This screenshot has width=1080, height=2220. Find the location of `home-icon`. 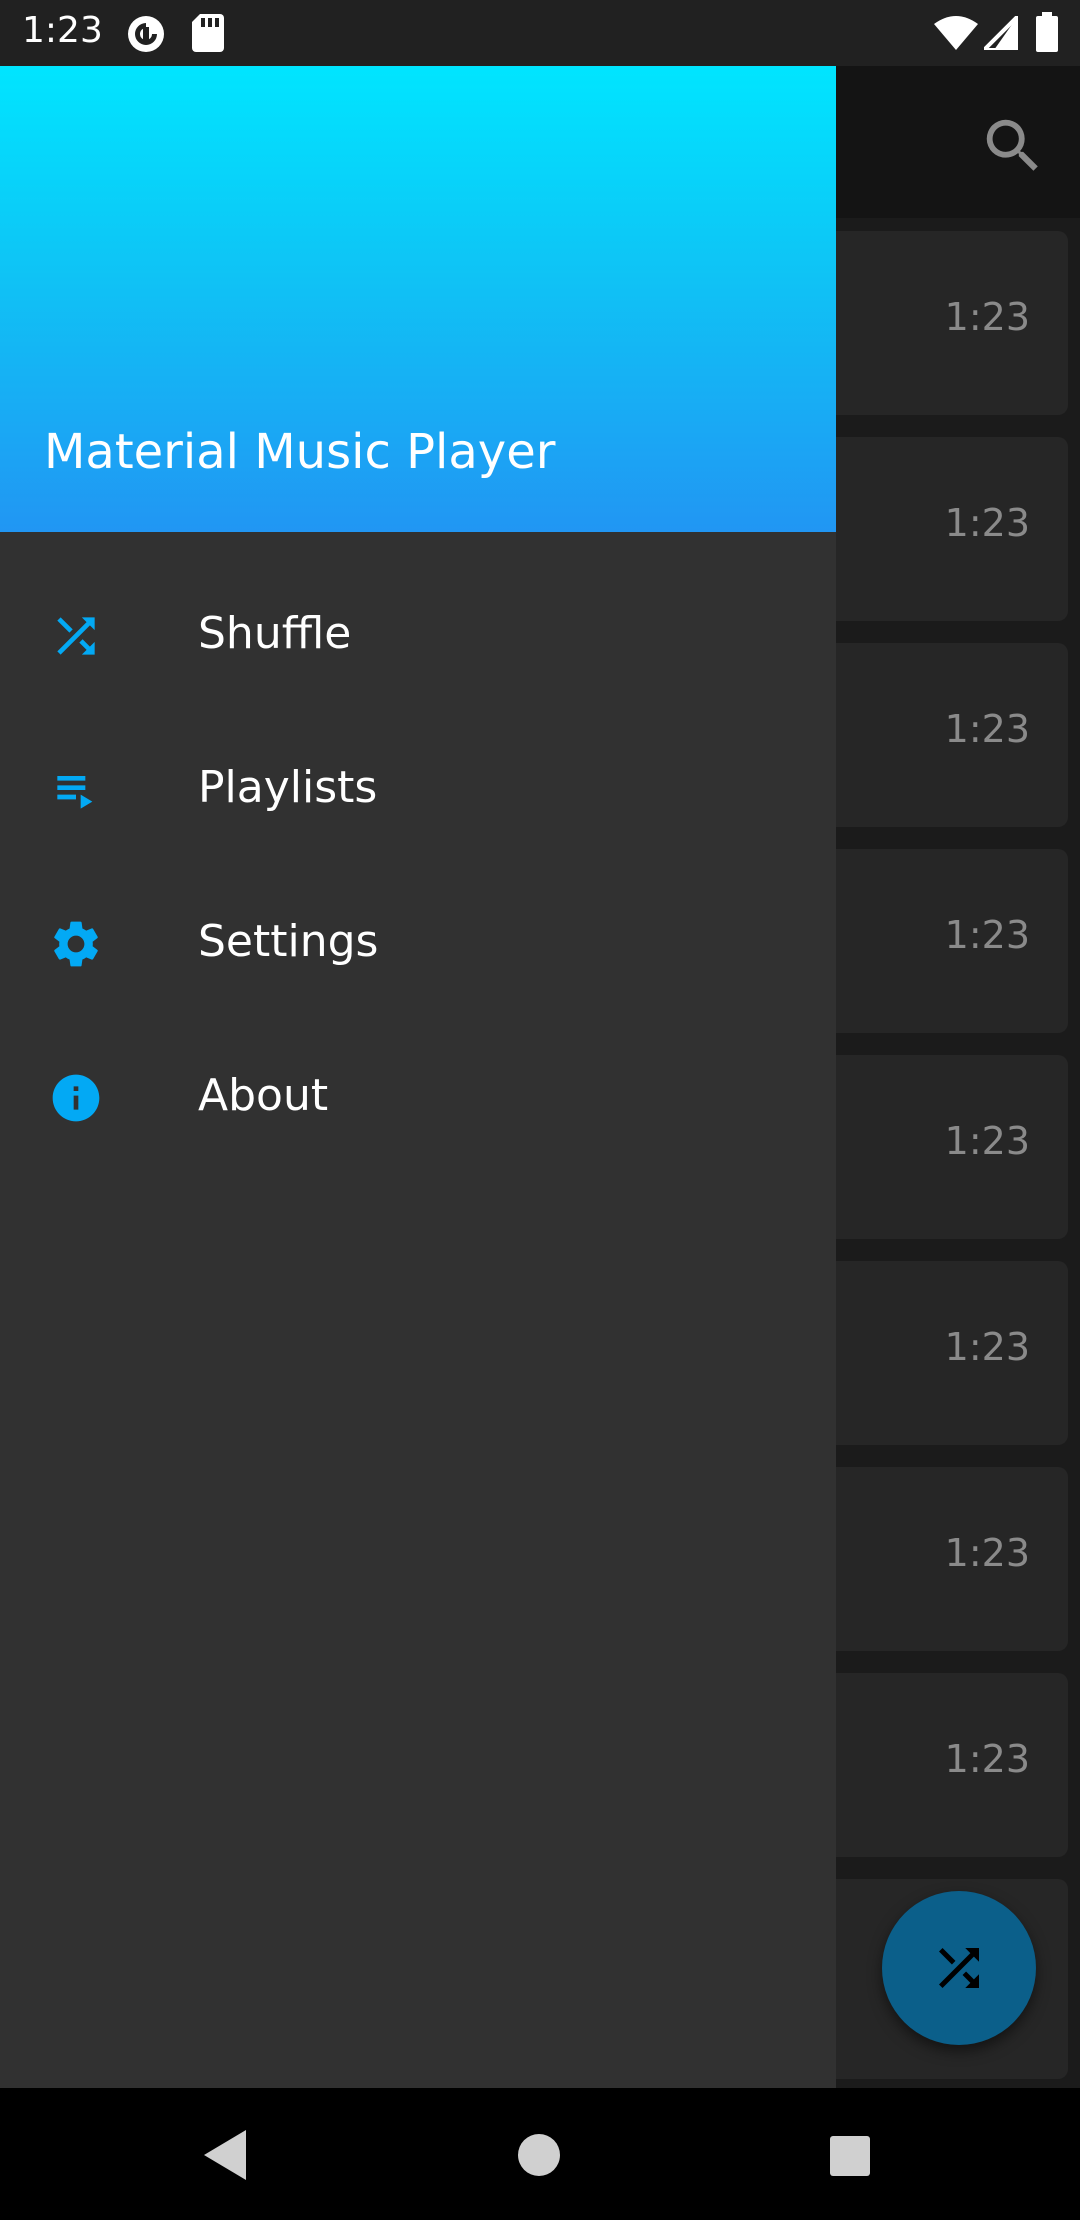

home-icon is located at coordinates (539, 2155).